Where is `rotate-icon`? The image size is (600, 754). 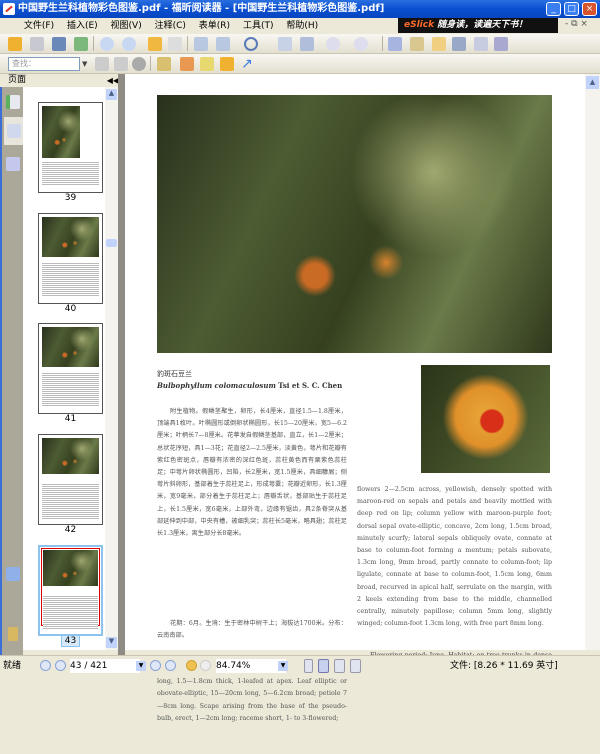
rotate-icon is located at coordinates (201, 44).